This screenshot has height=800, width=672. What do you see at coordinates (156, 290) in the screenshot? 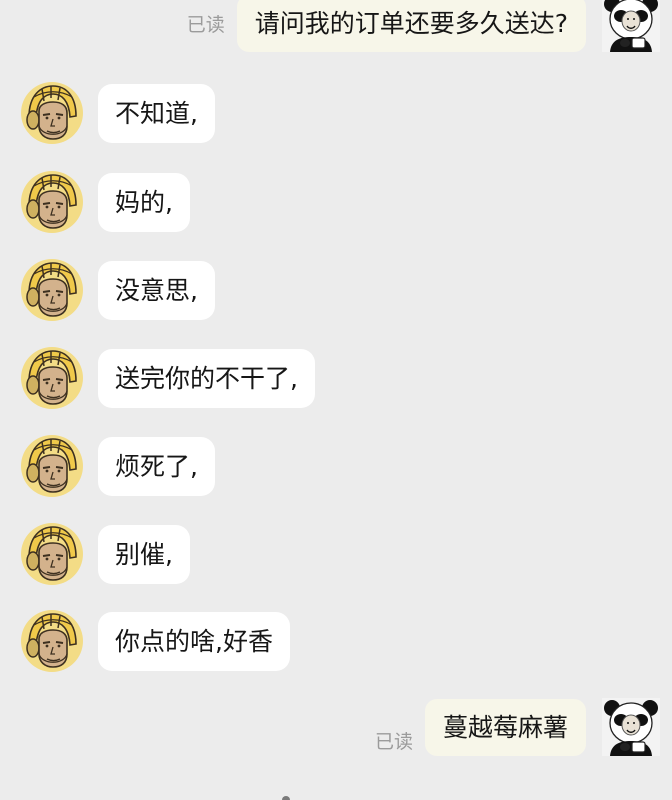
I see `incoming-message-bubble: 没意思,` at bounding box center [156, 290].